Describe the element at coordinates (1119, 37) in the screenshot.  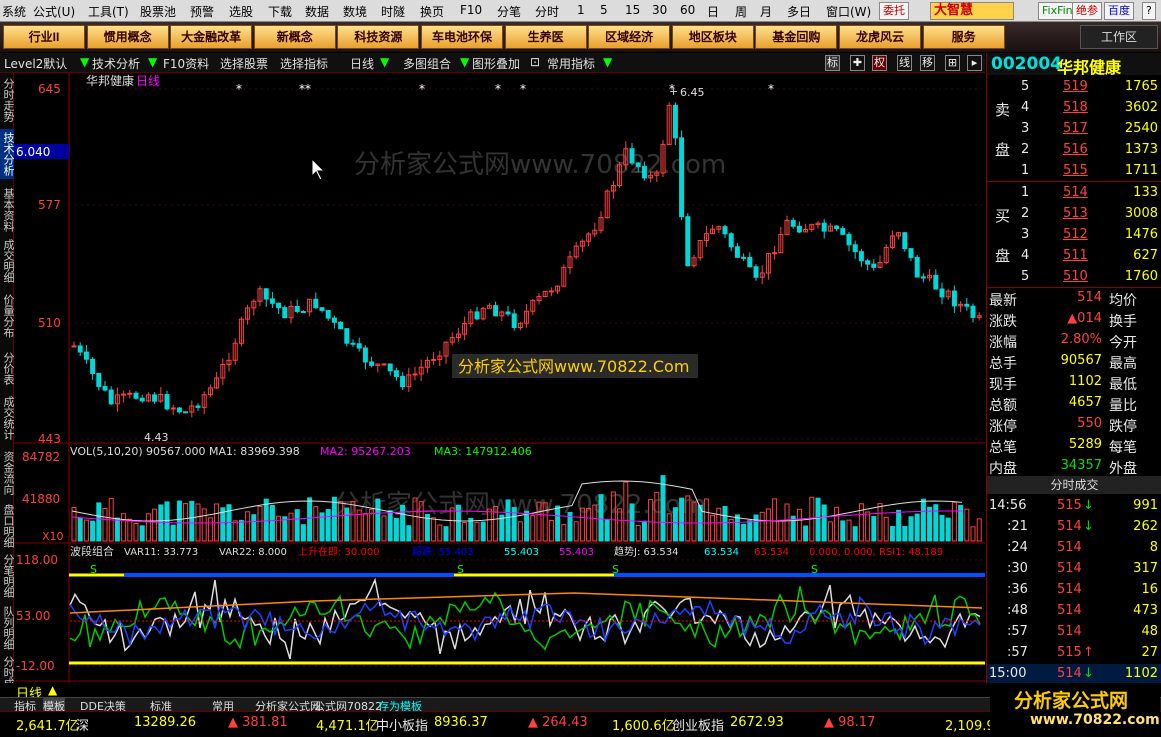
I see `workzone-button: 工作区` at that location.